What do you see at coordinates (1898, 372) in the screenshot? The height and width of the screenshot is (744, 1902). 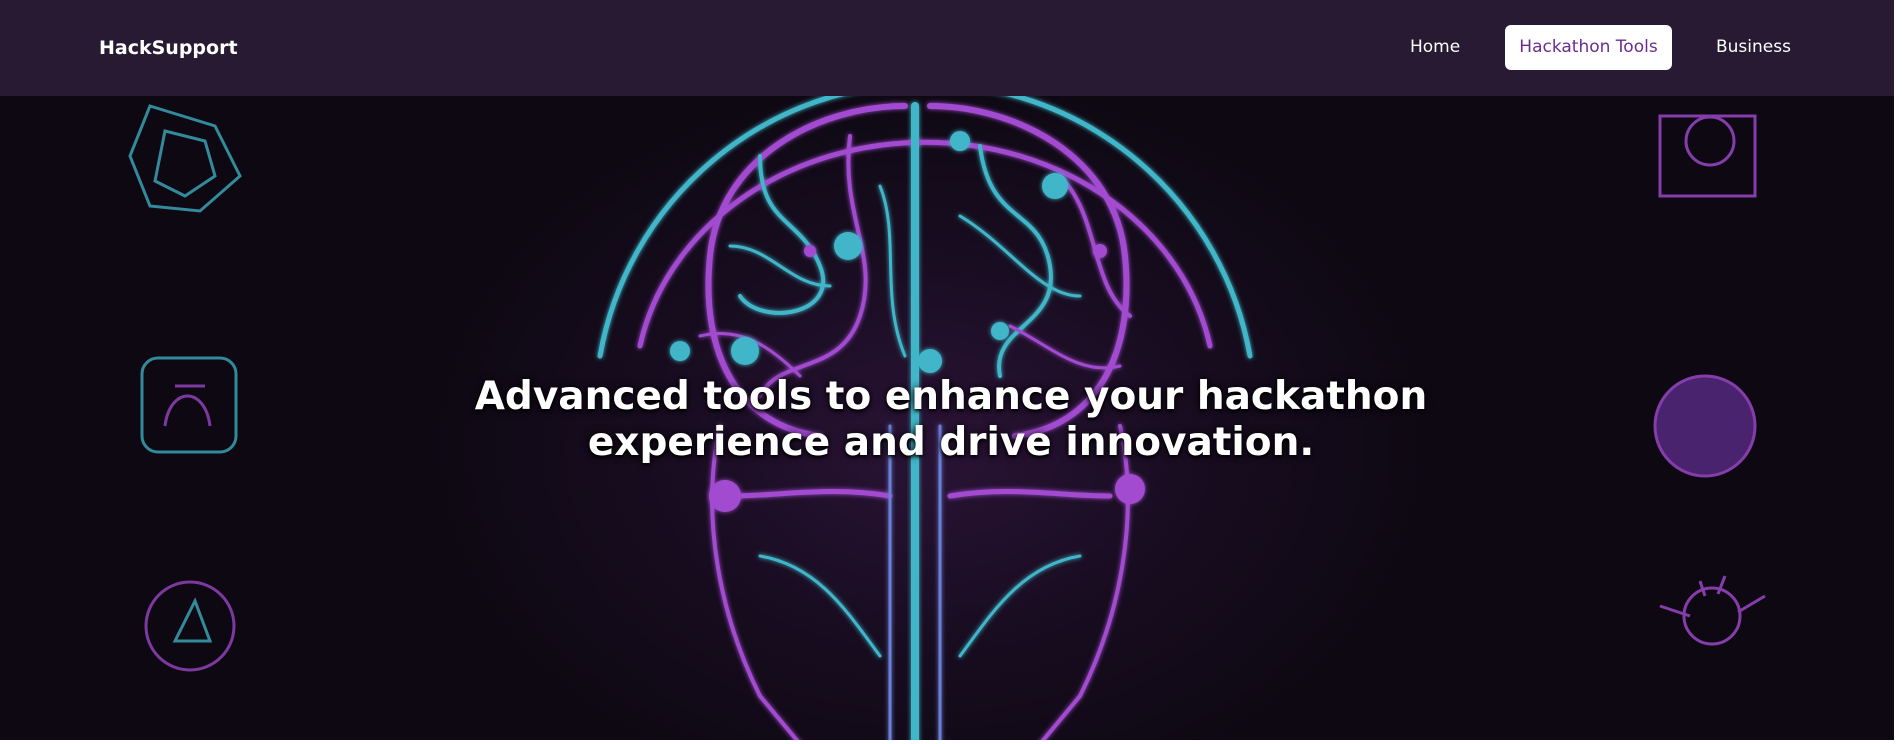 I see `scrollbar-edge` at bounding box center [1898, 372].